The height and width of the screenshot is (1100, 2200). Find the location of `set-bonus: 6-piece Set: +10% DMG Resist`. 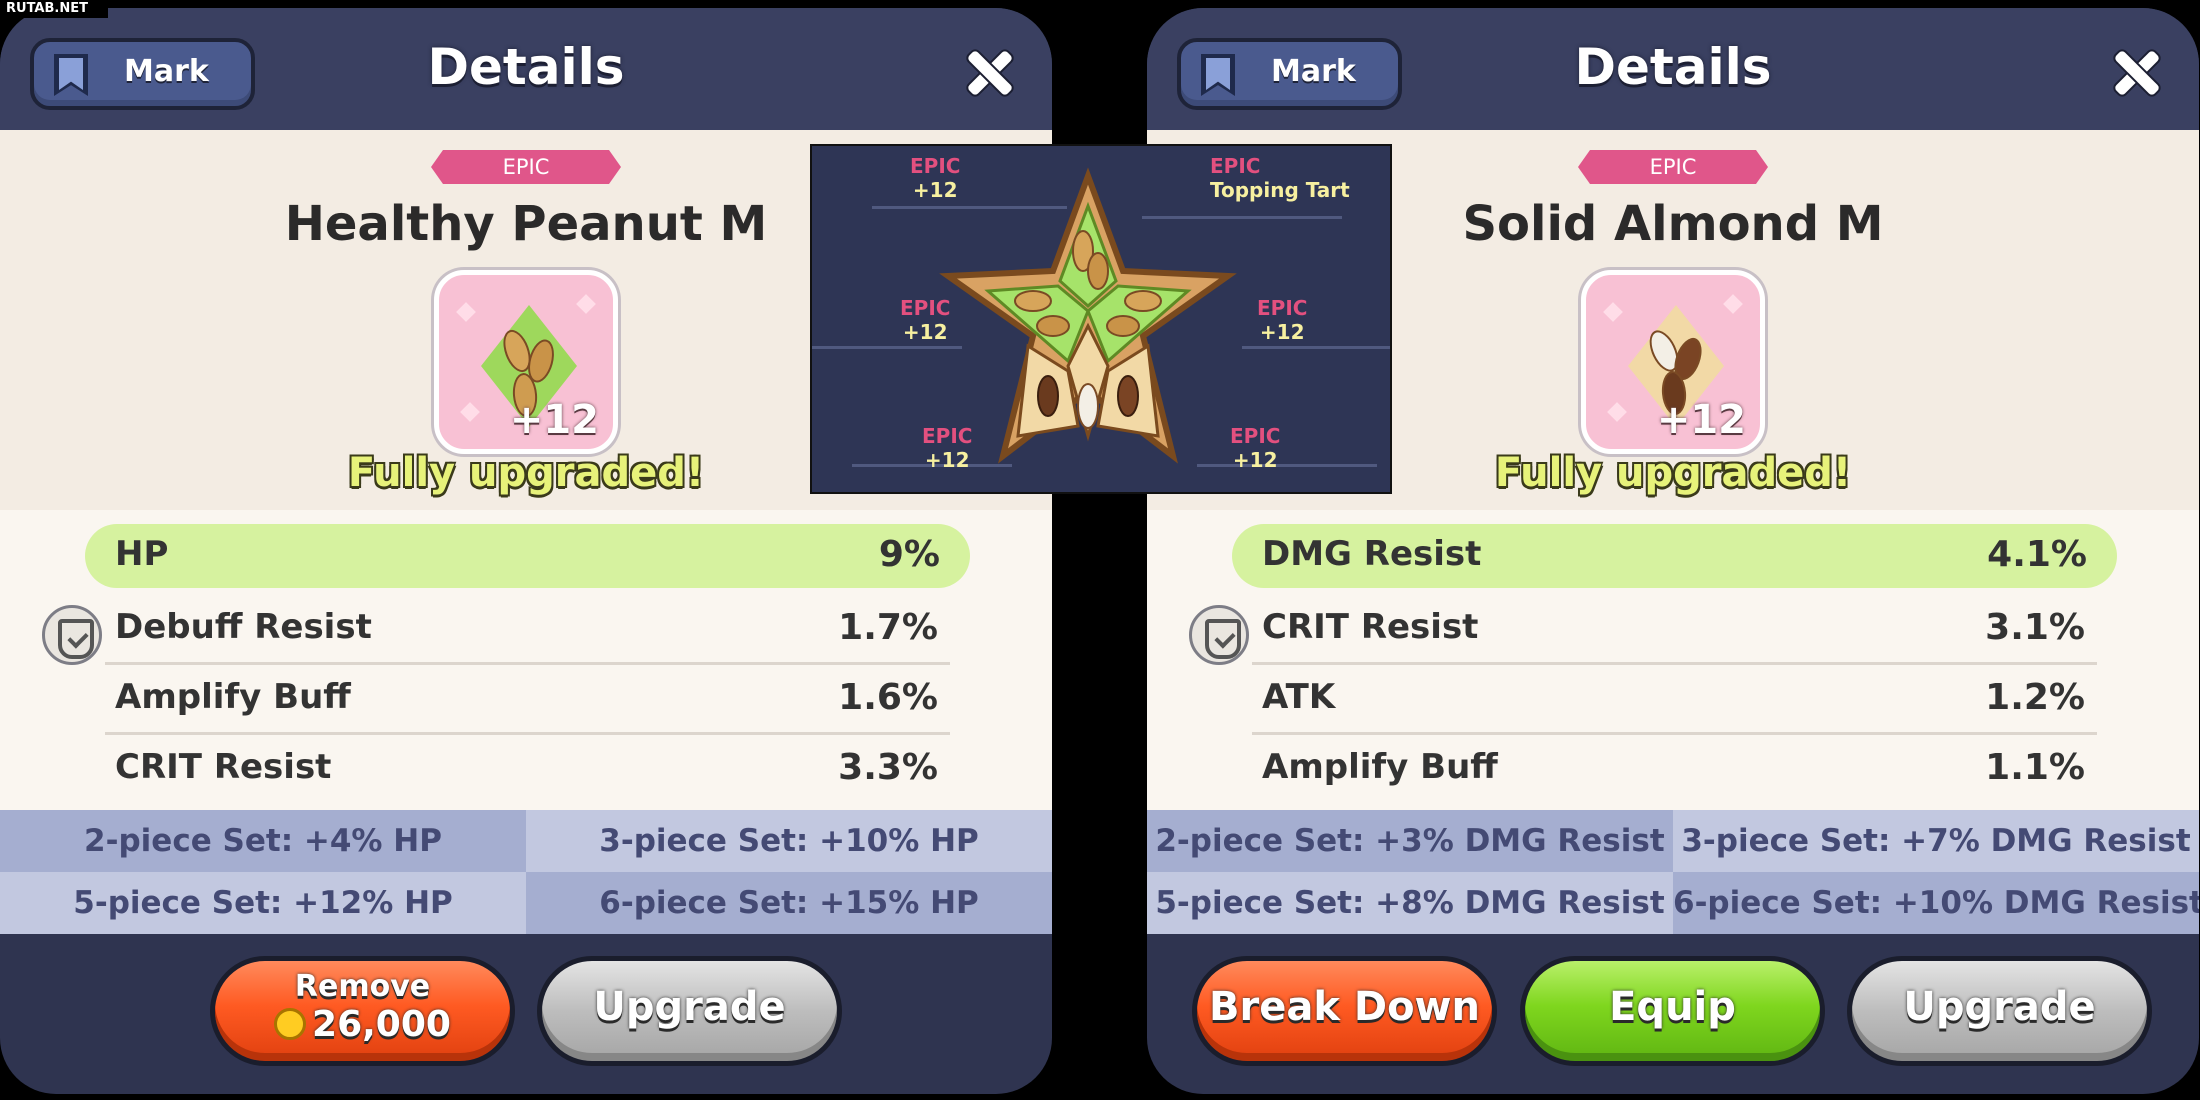

set-bonus: 6-piece Set: +10% DMG Resist is located at coordinates (1936, 903).